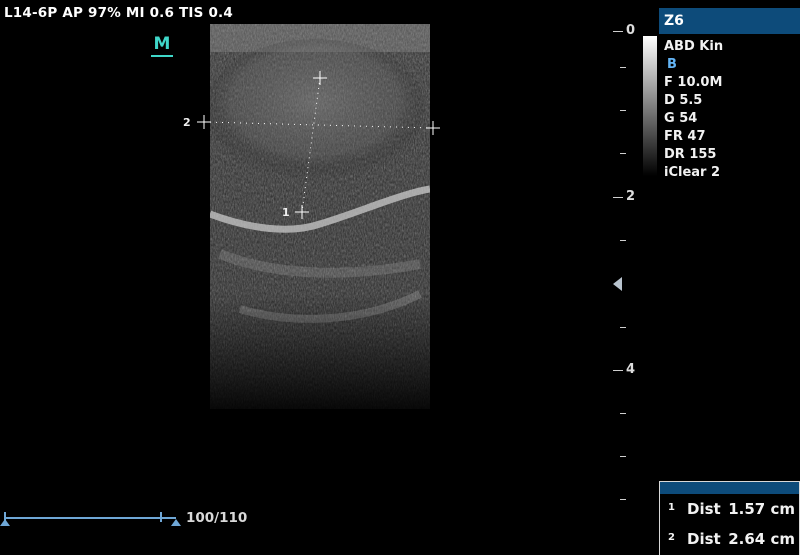 The width and height of the screenshot is (800, 555). What do you see at coordinates (685, 136) in the screenshot?
I see `param-frame-rate: FR 47` at bounding box center [685, 136].